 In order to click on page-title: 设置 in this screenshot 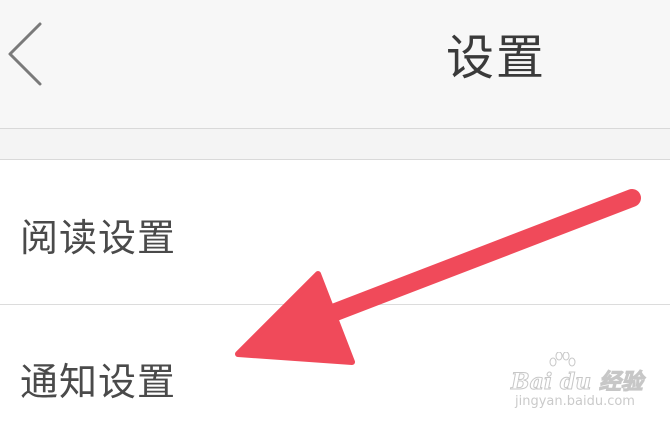, I will do `click(496, 58)`.